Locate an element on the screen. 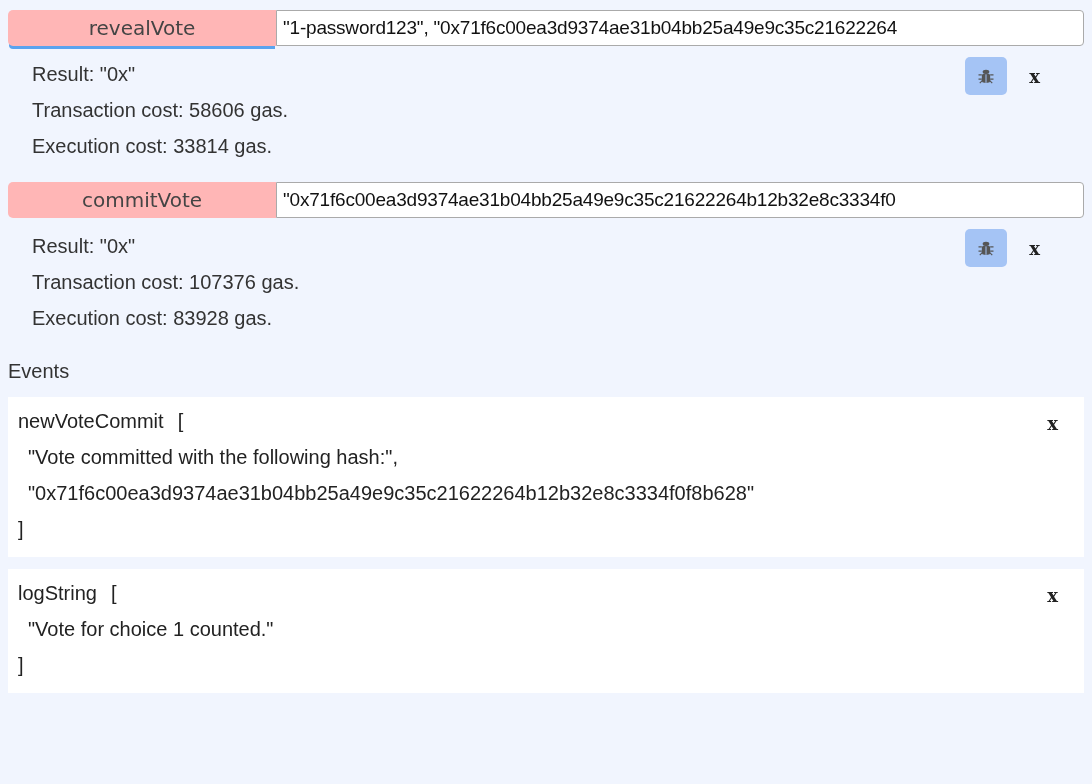 Image resolution: width=1092 pixels, height=784 pixels. event-name: logString is located at coordinates (57, 593).